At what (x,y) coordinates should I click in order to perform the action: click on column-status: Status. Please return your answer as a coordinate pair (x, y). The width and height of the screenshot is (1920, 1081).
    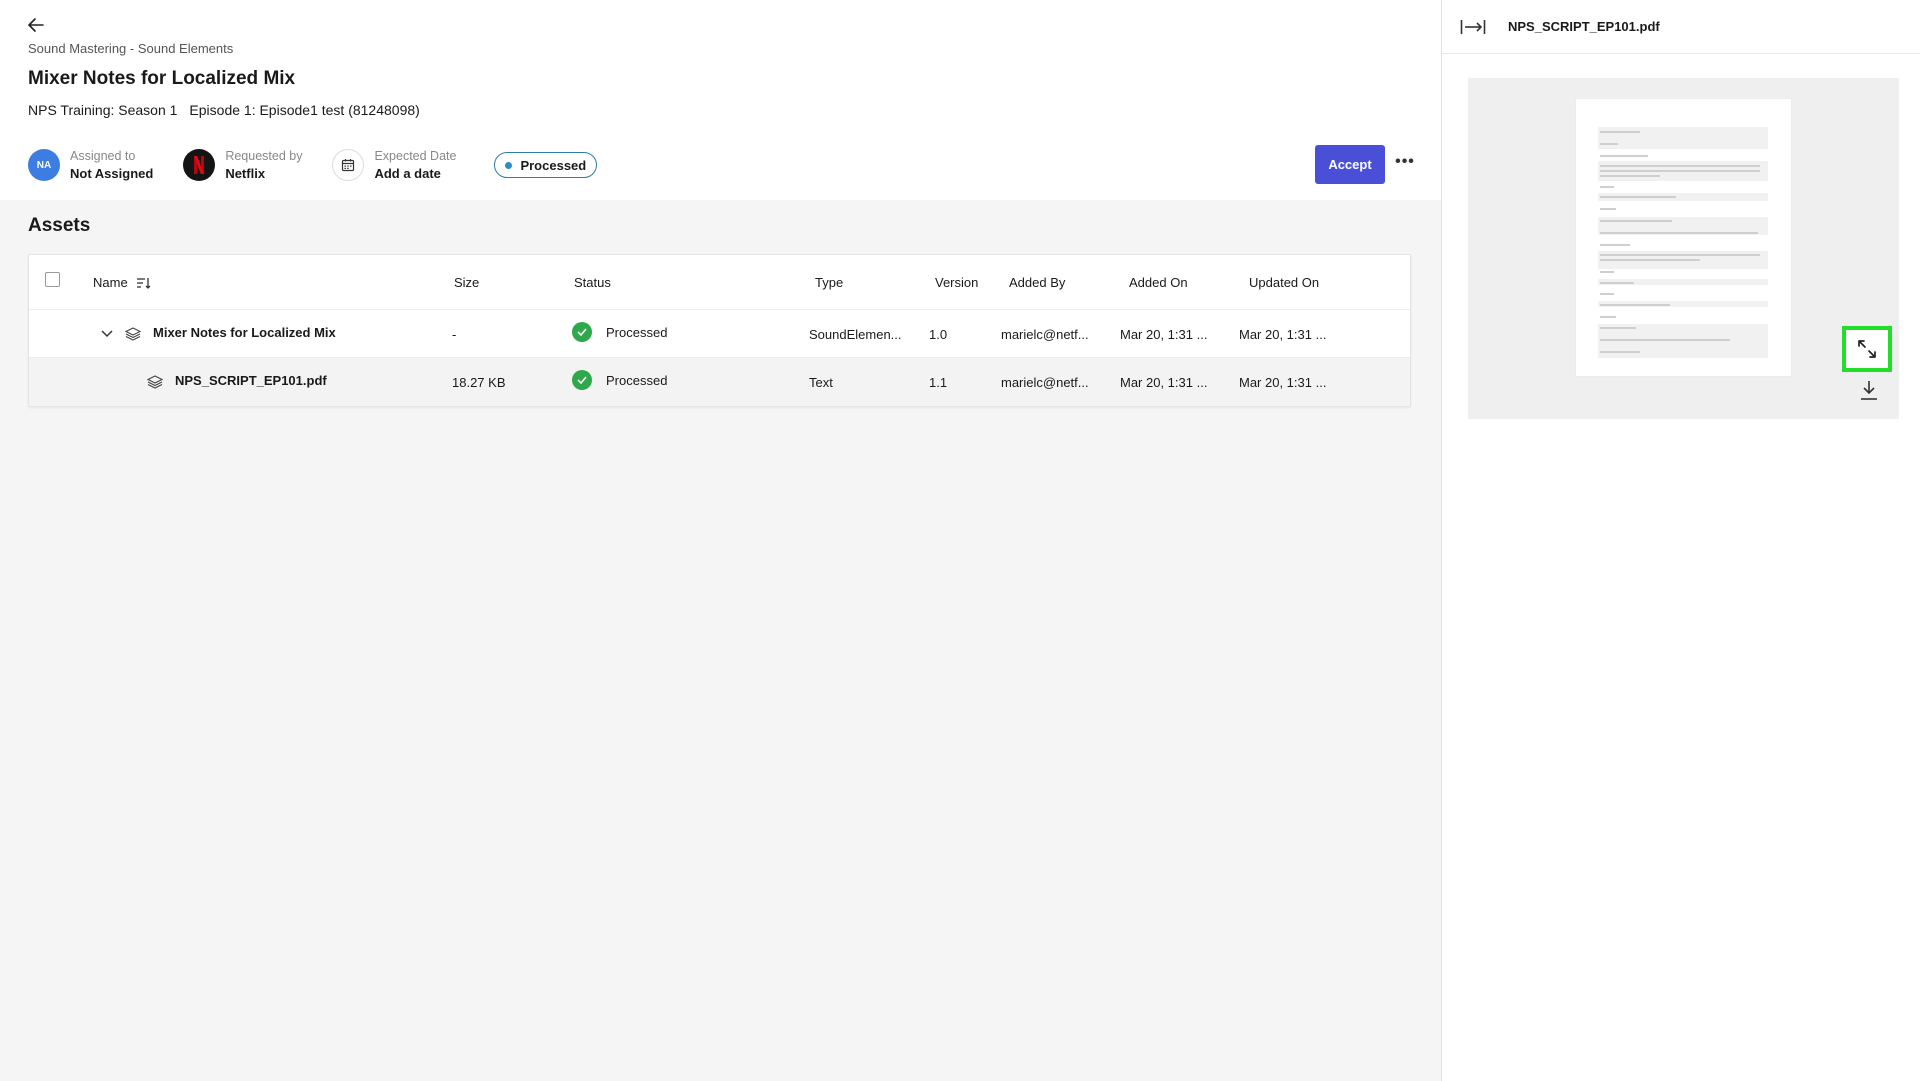
    Looking at the image, I should click on (592, 282).